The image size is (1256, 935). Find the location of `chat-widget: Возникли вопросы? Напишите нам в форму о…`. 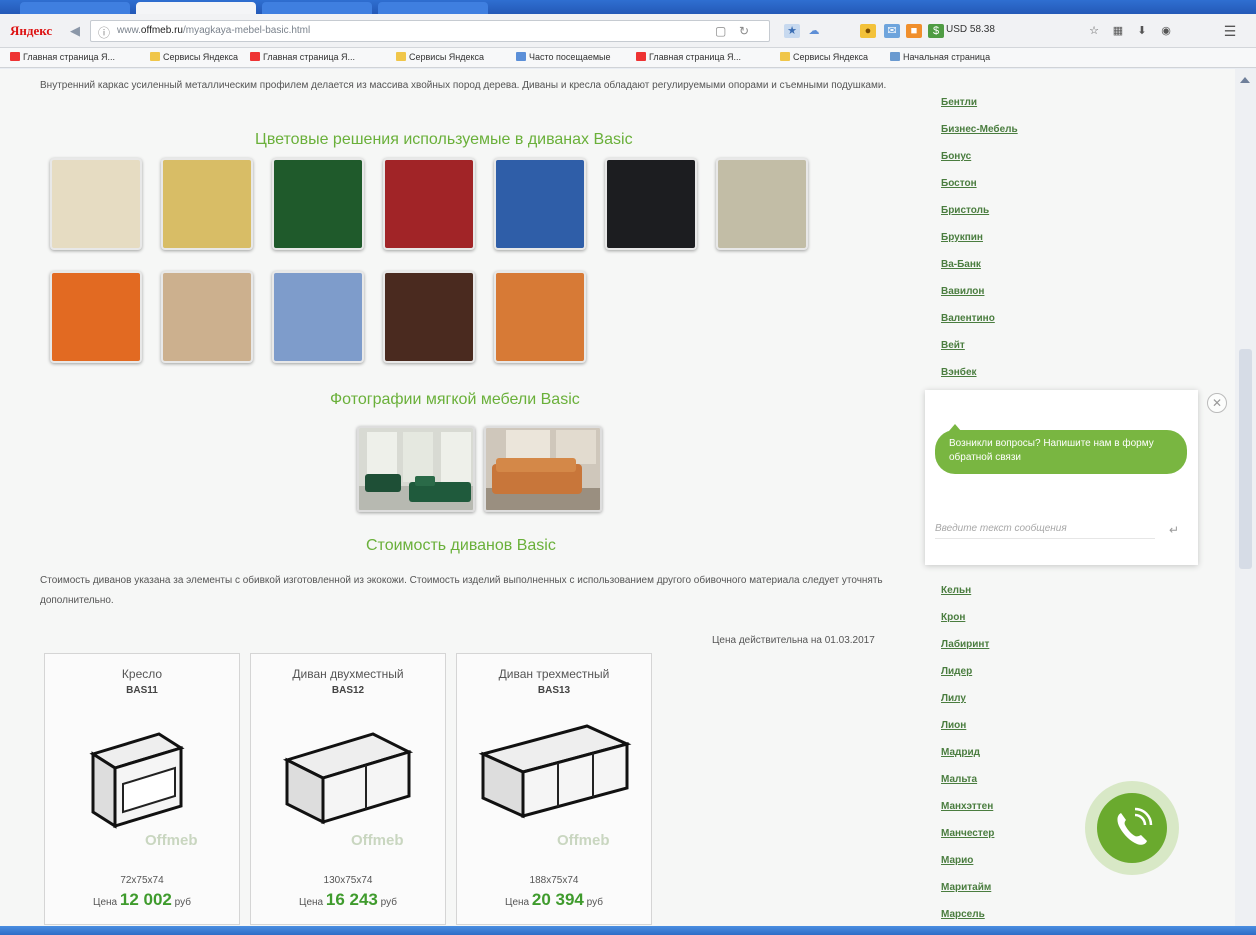

chat-widget: Возникли вопросы? Напишите нам в форму о… is located at coordinates (1061, 477).